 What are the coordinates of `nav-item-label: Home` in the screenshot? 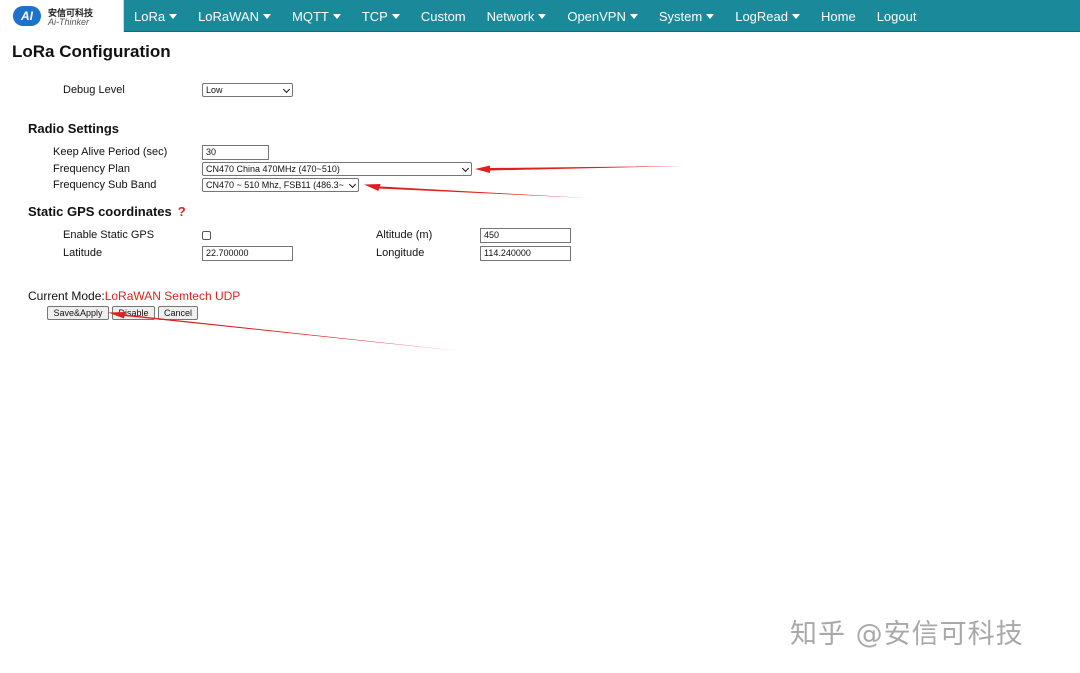 It's located at (838, 16).